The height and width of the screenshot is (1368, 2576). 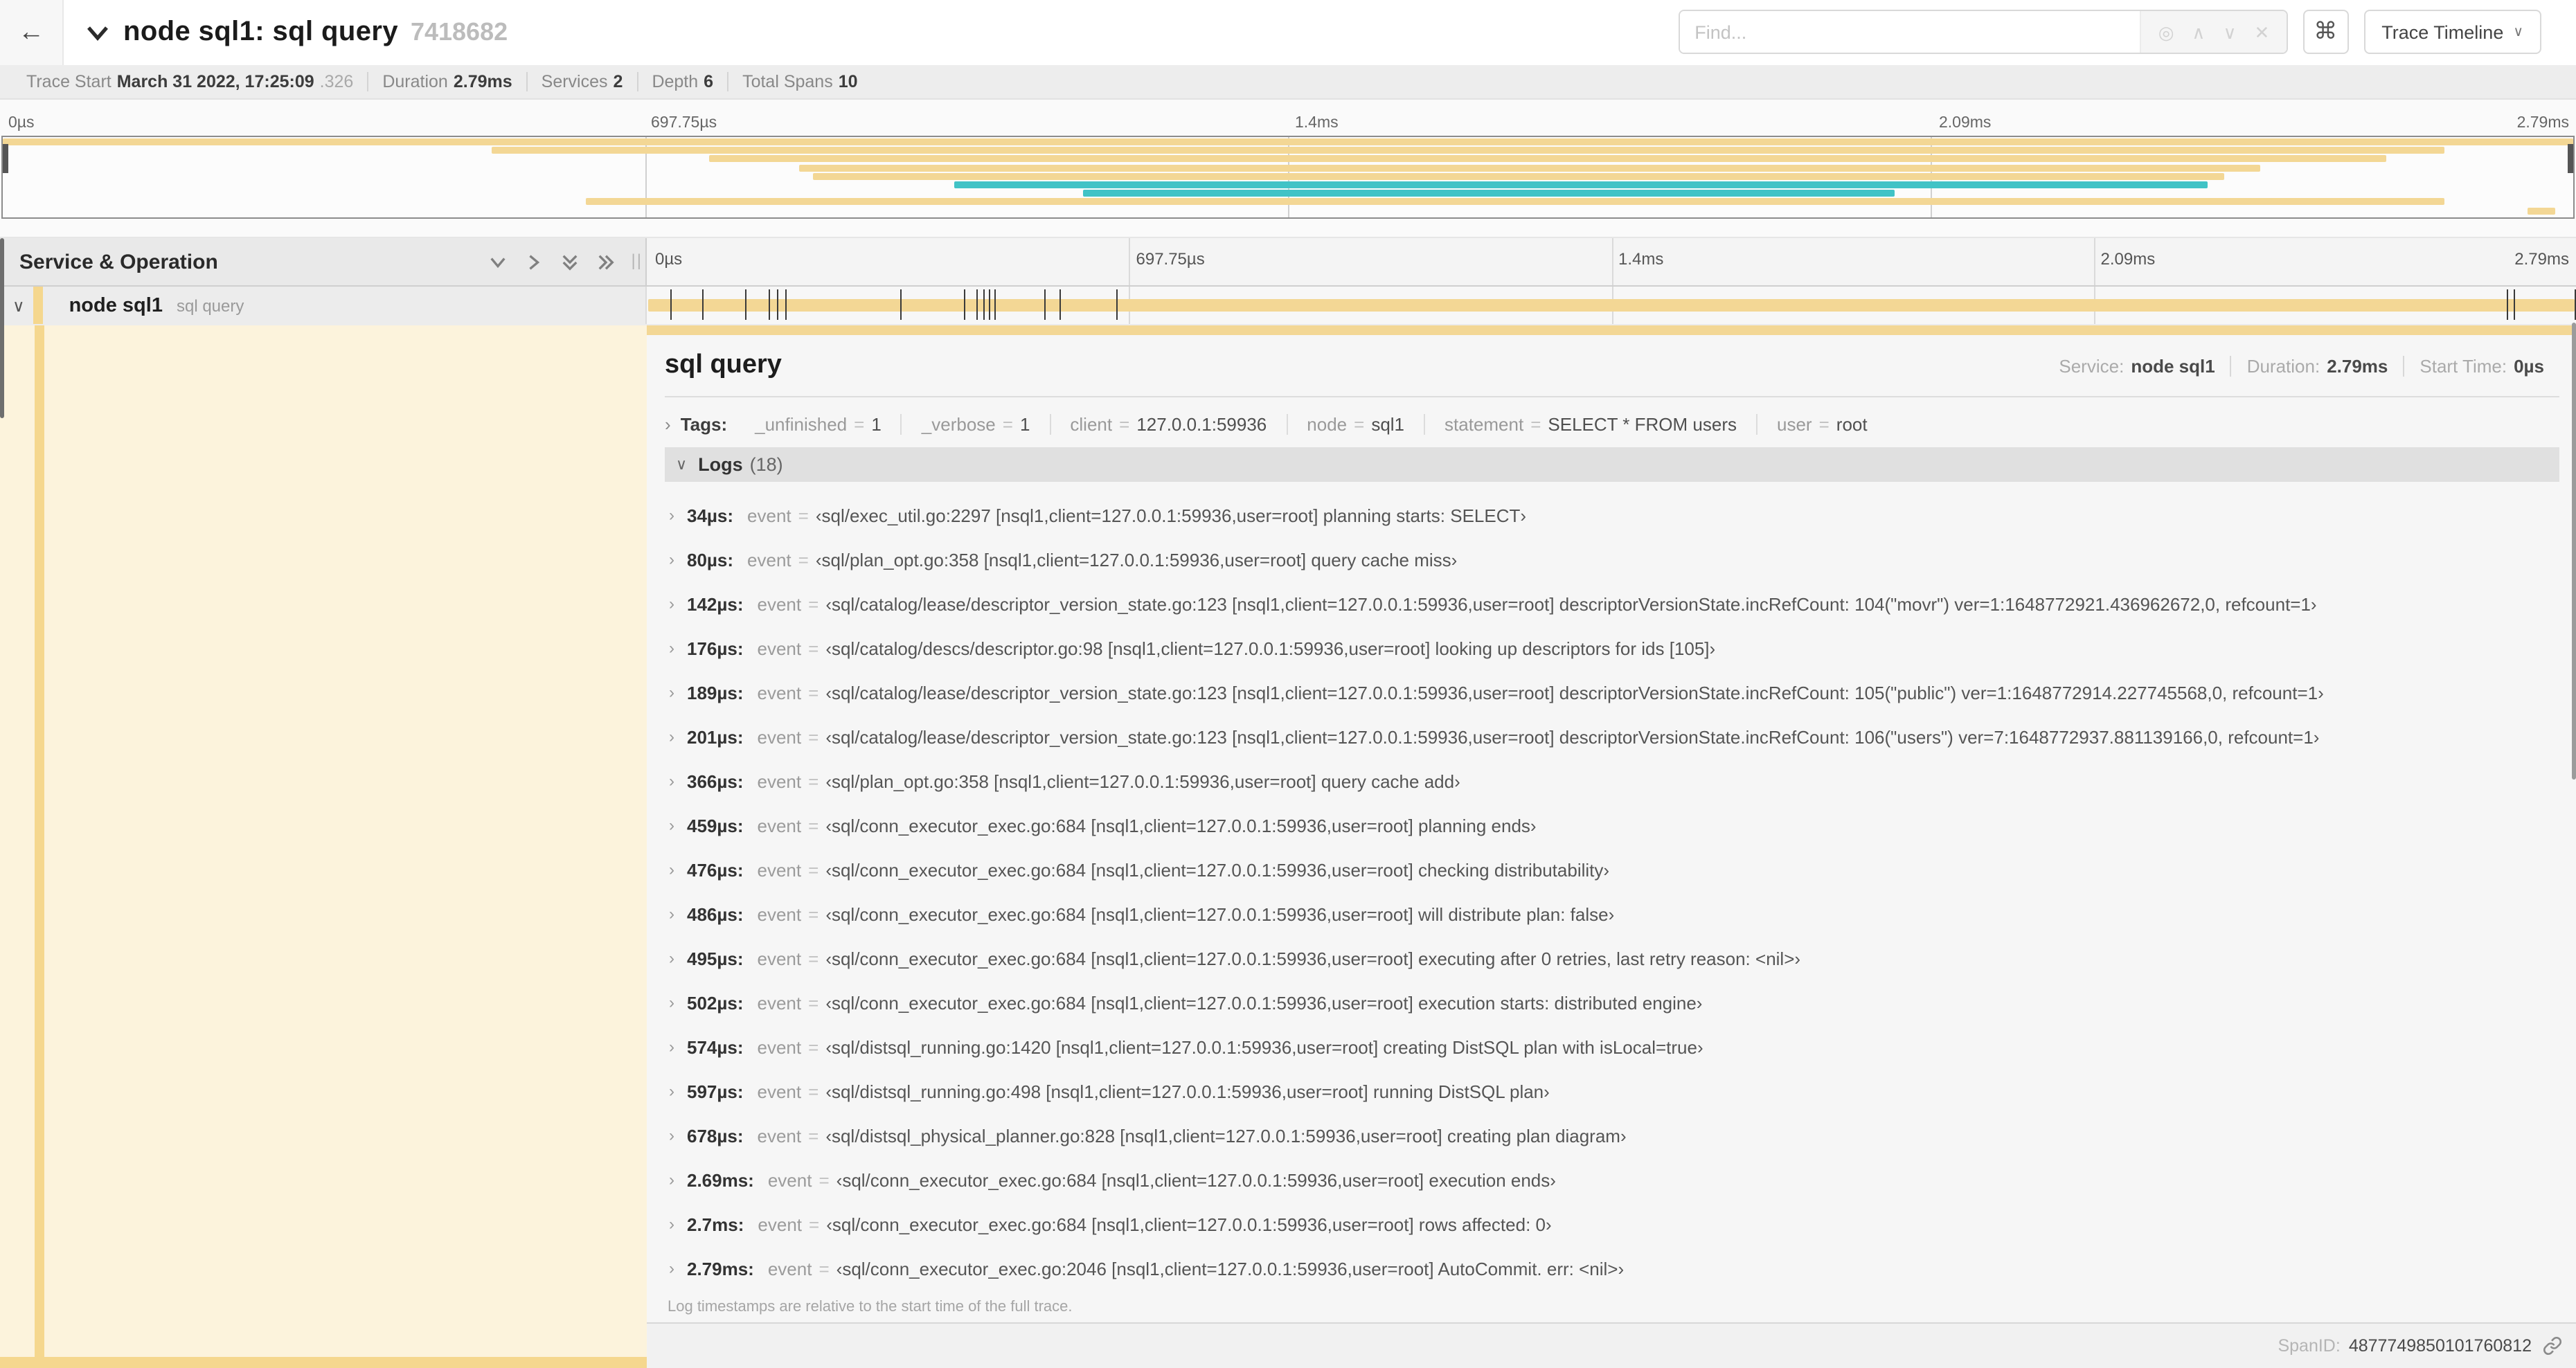 I want to click on detail-footer: SpanID: 4877749850101760812, so click(x=1612, y=1346).